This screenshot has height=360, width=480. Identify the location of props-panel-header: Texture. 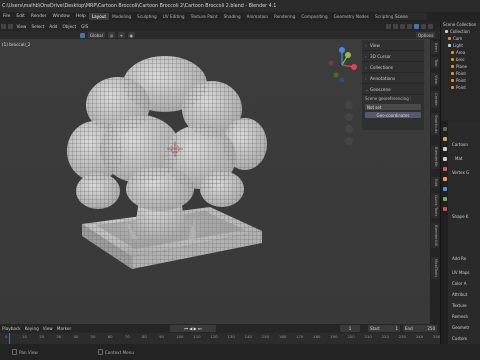
(459, 305).